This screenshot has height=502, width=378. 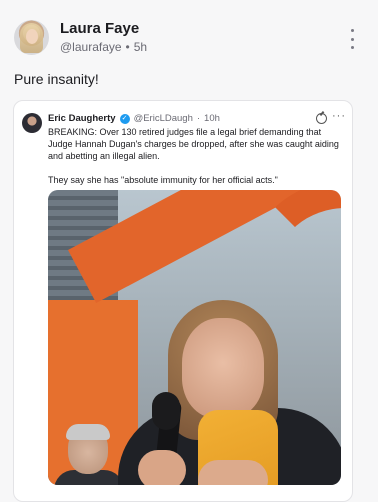 What do you see at coordinates (56, 79) in the screenshot?
I see `post-text: Pure insanity!` at bounding box center [56, 79].